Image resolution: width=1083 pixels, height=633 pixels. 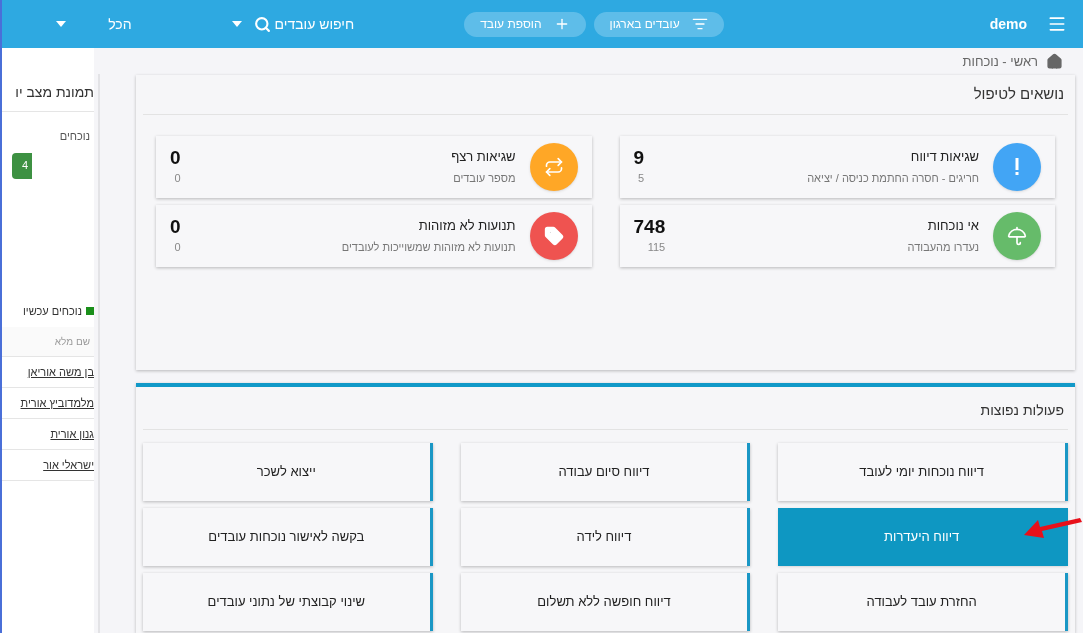 What do you see at coordinates (952, 226) in the screenshot?
I see `issue-title: אי נוכחות` at bounding box center [952, 226].